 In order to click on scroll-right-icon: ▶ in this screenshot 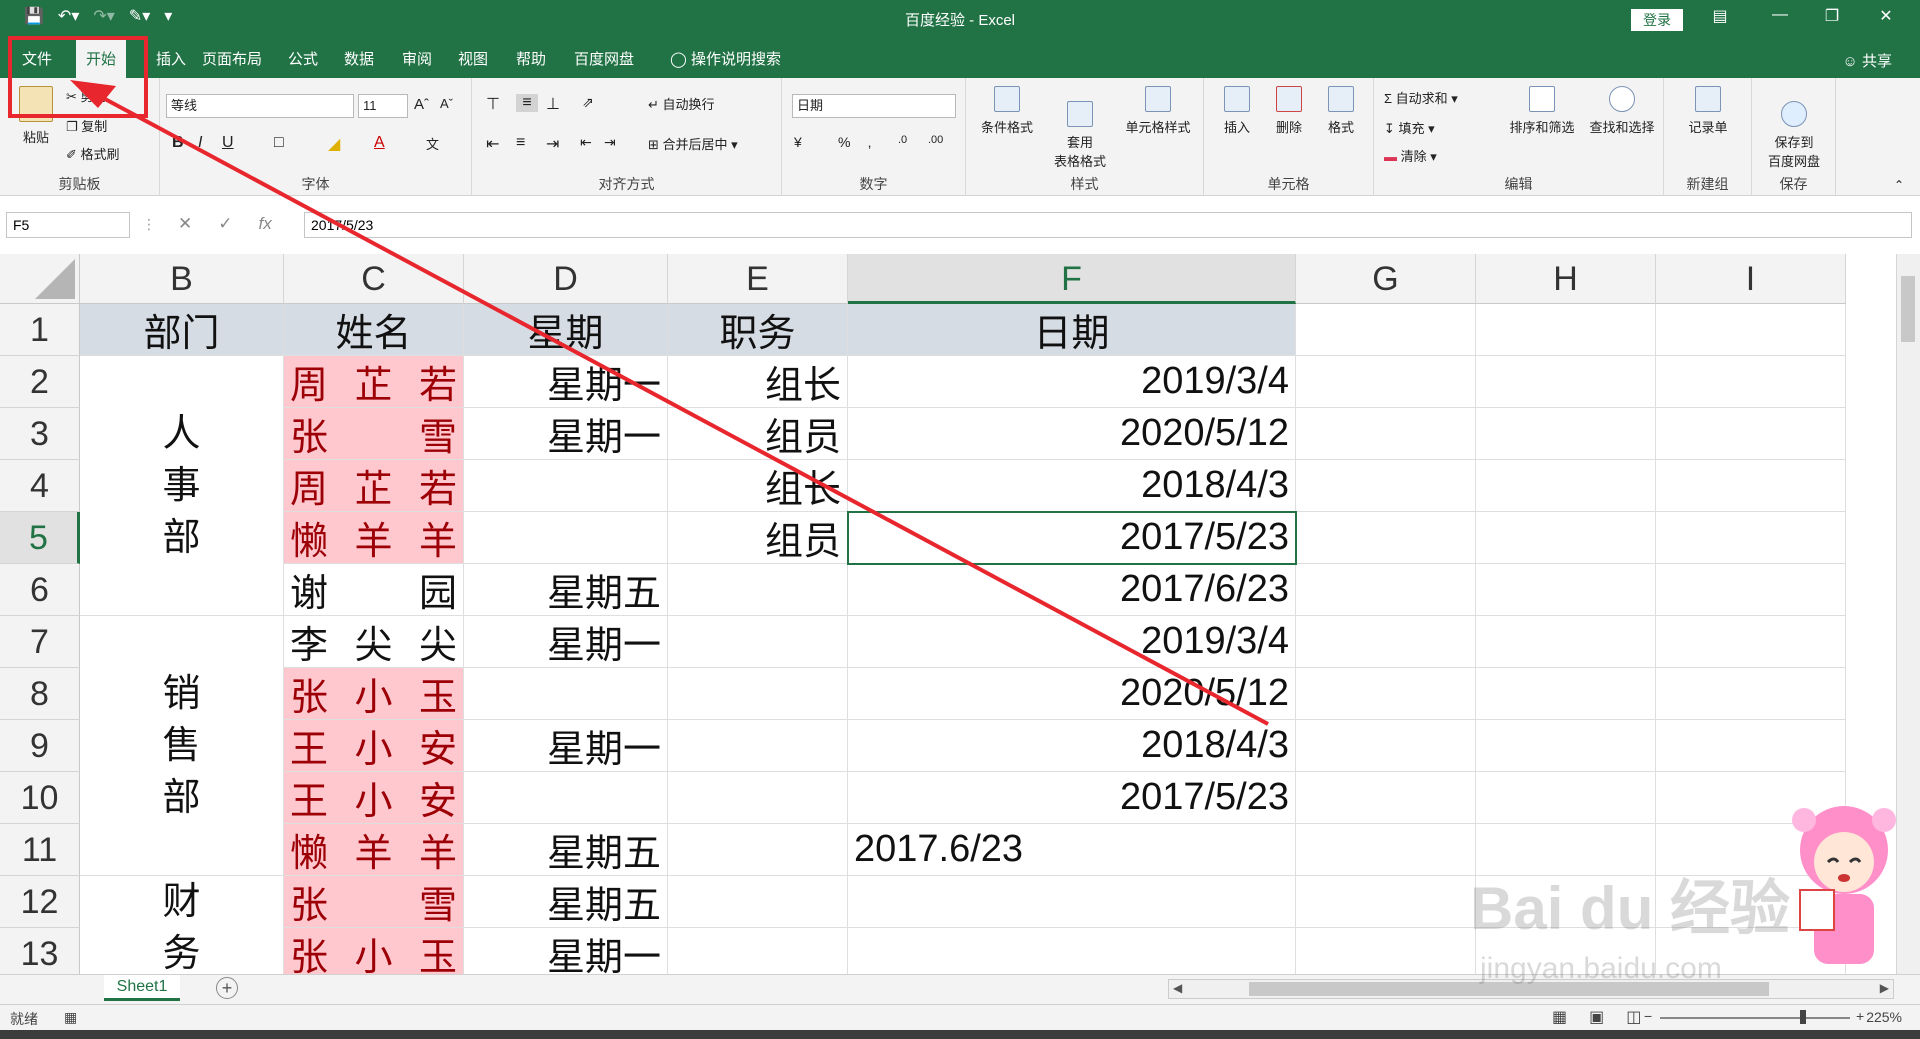, I will do `click(1884, 988)`.